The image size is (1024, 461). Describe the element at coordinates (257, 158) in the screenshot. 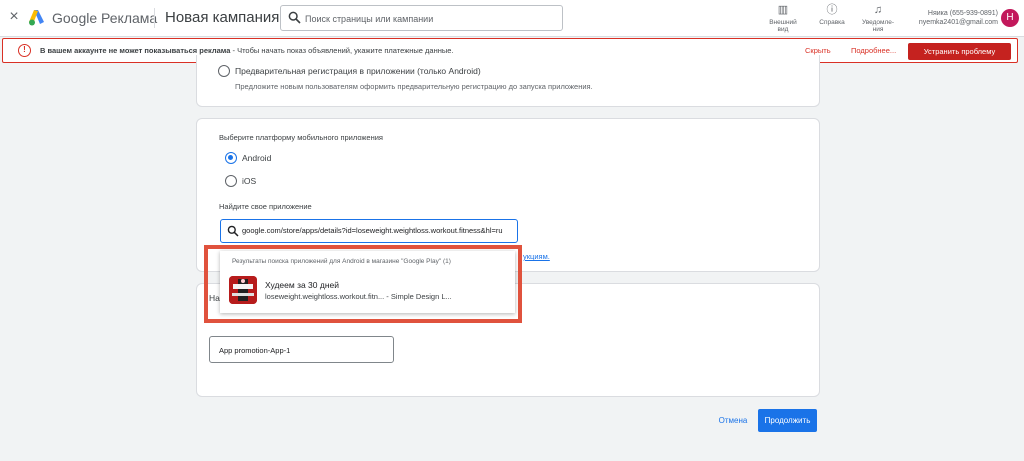

I see `android-label: Android` at that location.